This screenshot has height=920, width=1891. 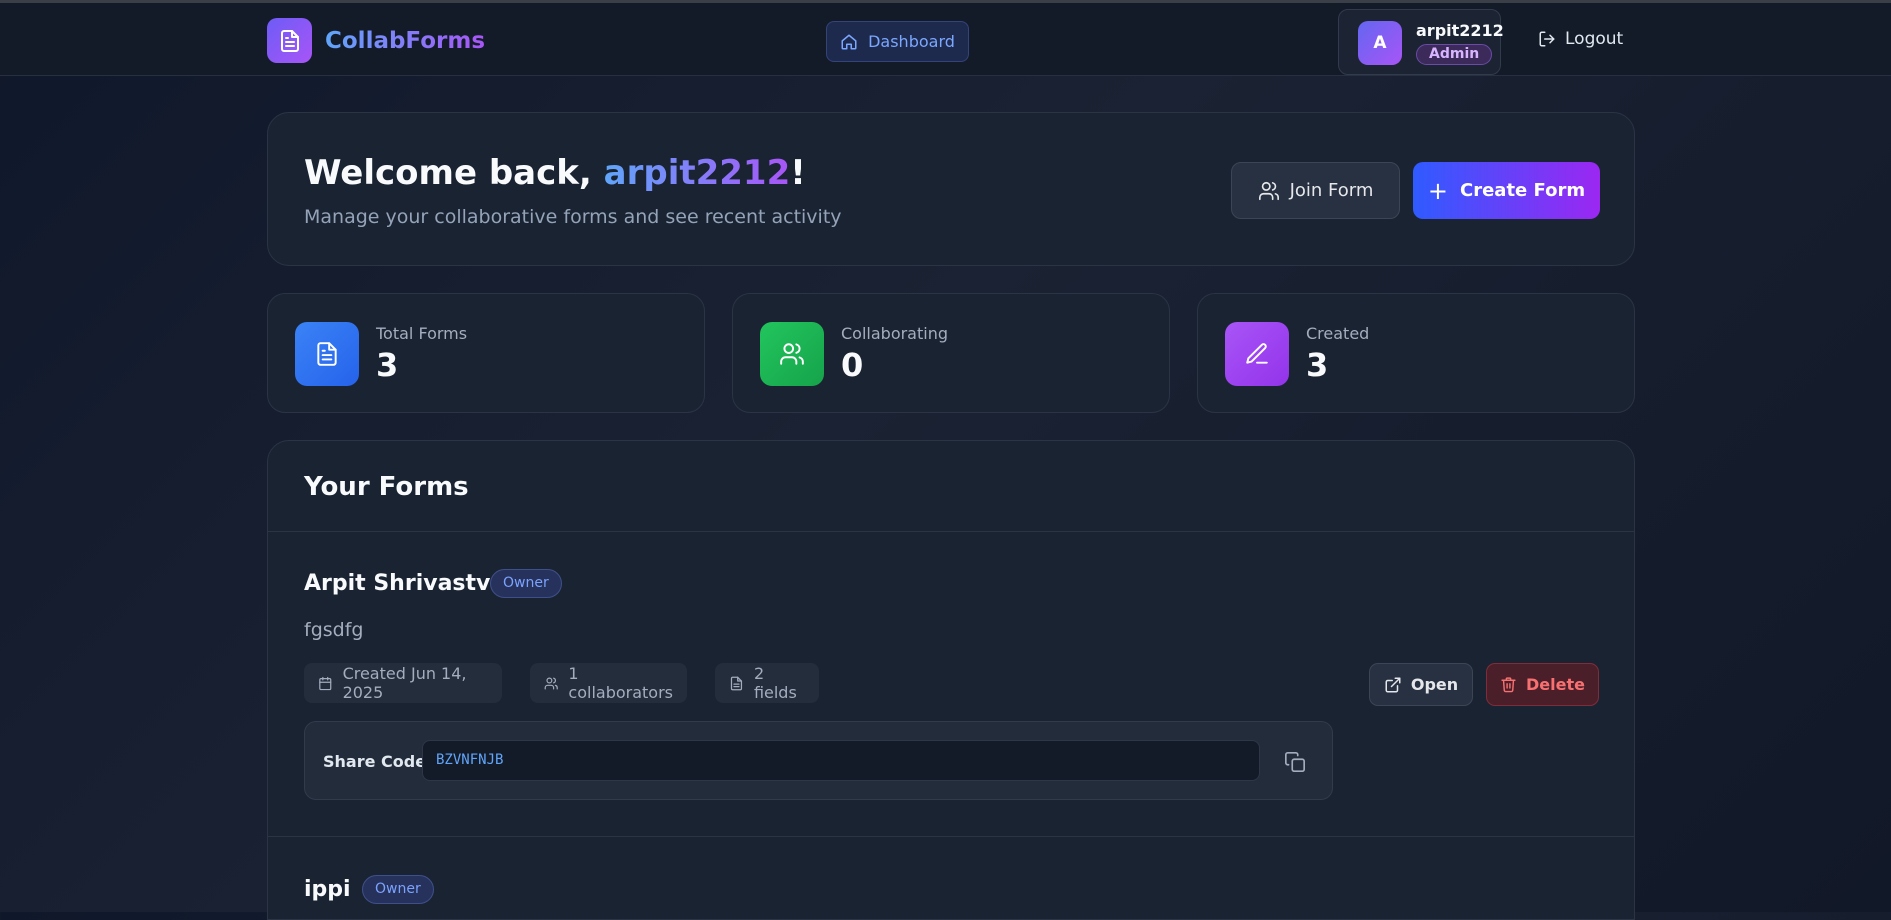 I want to click on section-title: Your Forms, so click(x=386, y=487).